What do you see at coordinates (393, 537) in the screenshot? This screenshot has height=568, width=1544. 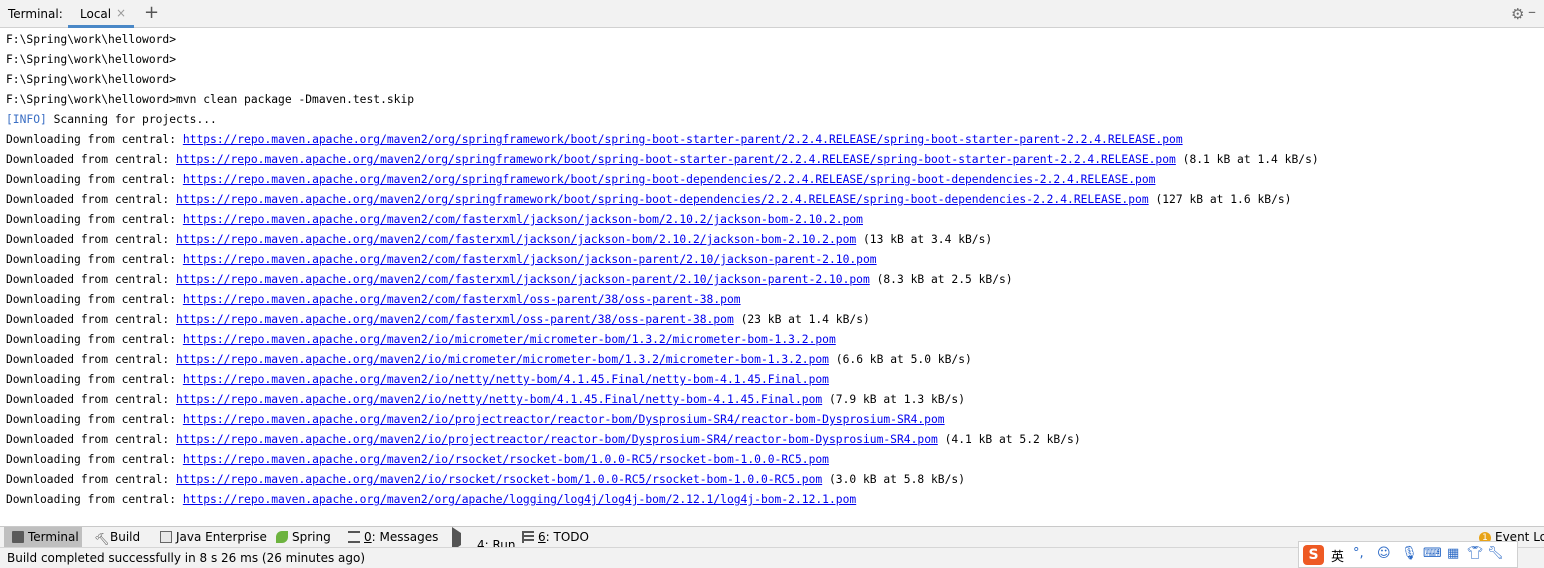 I see `toolwindow-messages-button: 0: Messages` at bounding box center [393, 537].